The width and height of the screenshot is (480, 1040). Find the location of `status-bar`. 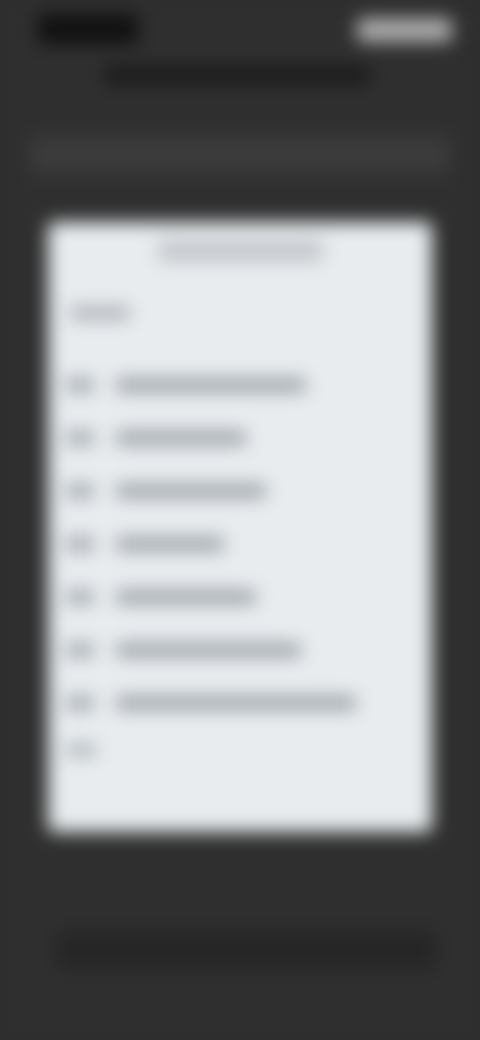

status-bar is located at coordinates (240, 31).